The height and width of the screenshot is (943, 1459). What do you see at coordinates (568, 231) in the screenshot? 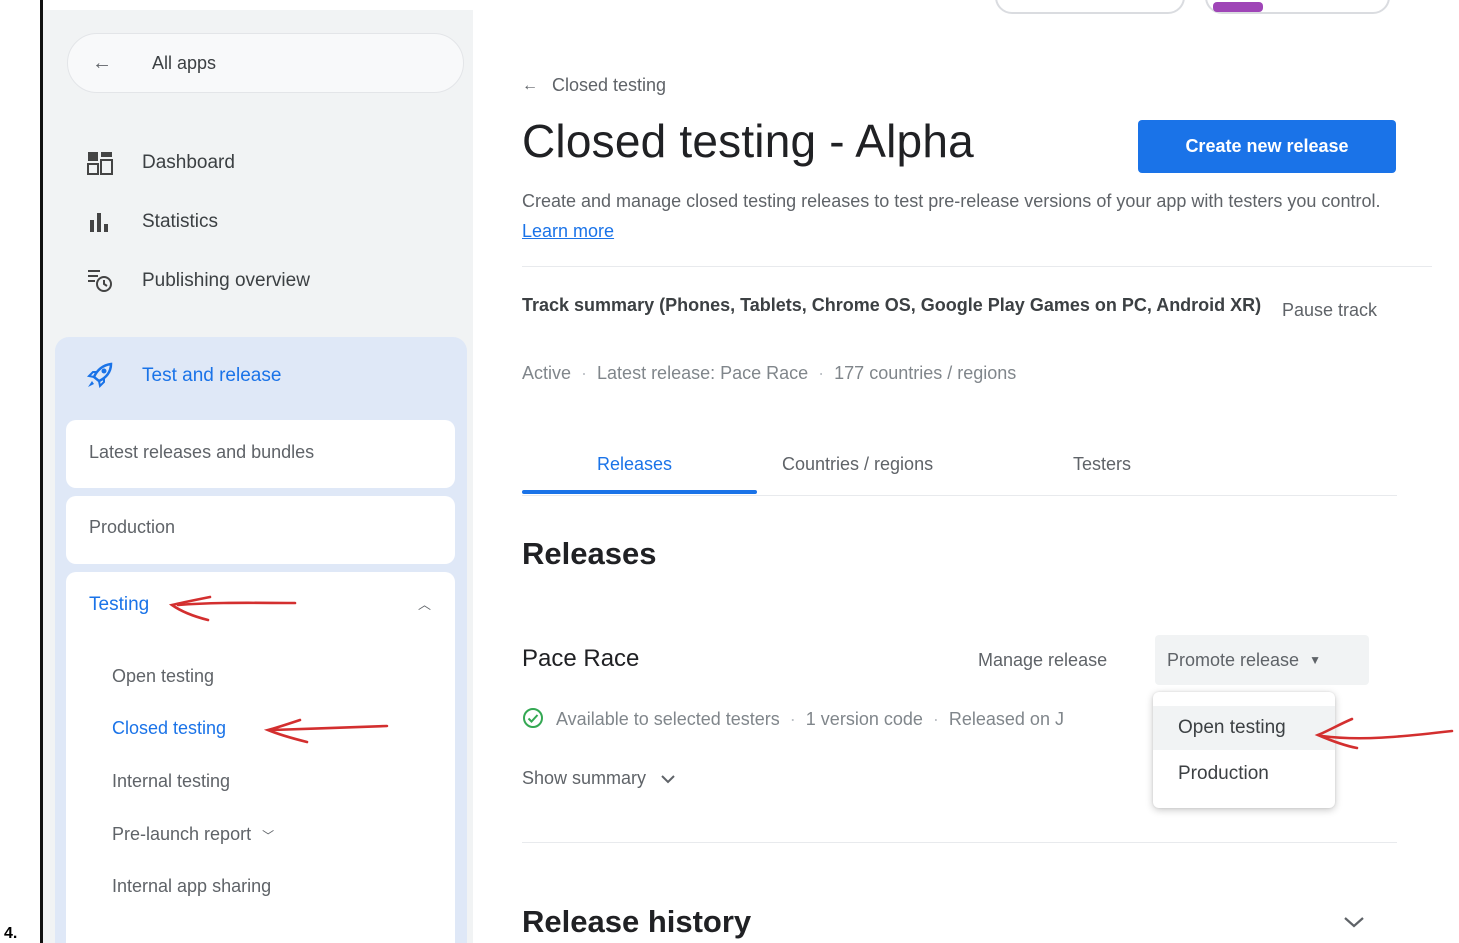
I see `learn-more-link: Learn more` at bounding box center [568, 231].